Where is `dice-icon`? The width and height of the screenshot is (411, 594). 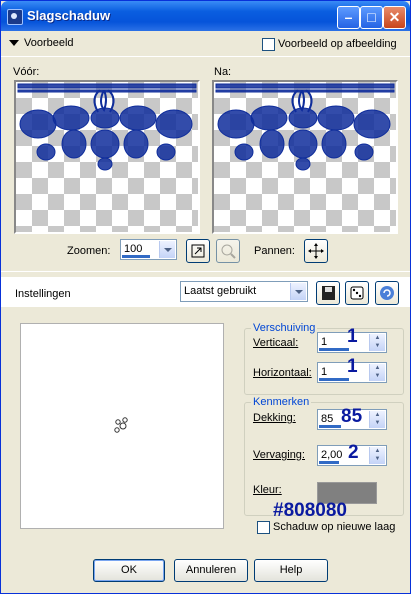
dice-icon is located at coordinates (357, 293).